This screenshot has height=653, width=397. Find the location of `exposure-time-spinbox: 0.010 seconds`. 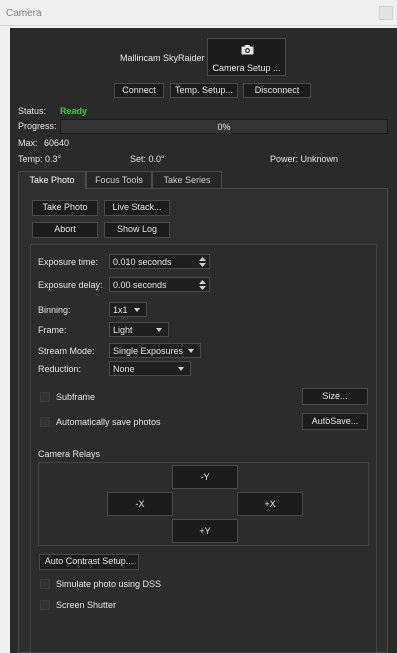

exposure-time-spinbox: 0.010 seconds is located at coordinates (159, 261).